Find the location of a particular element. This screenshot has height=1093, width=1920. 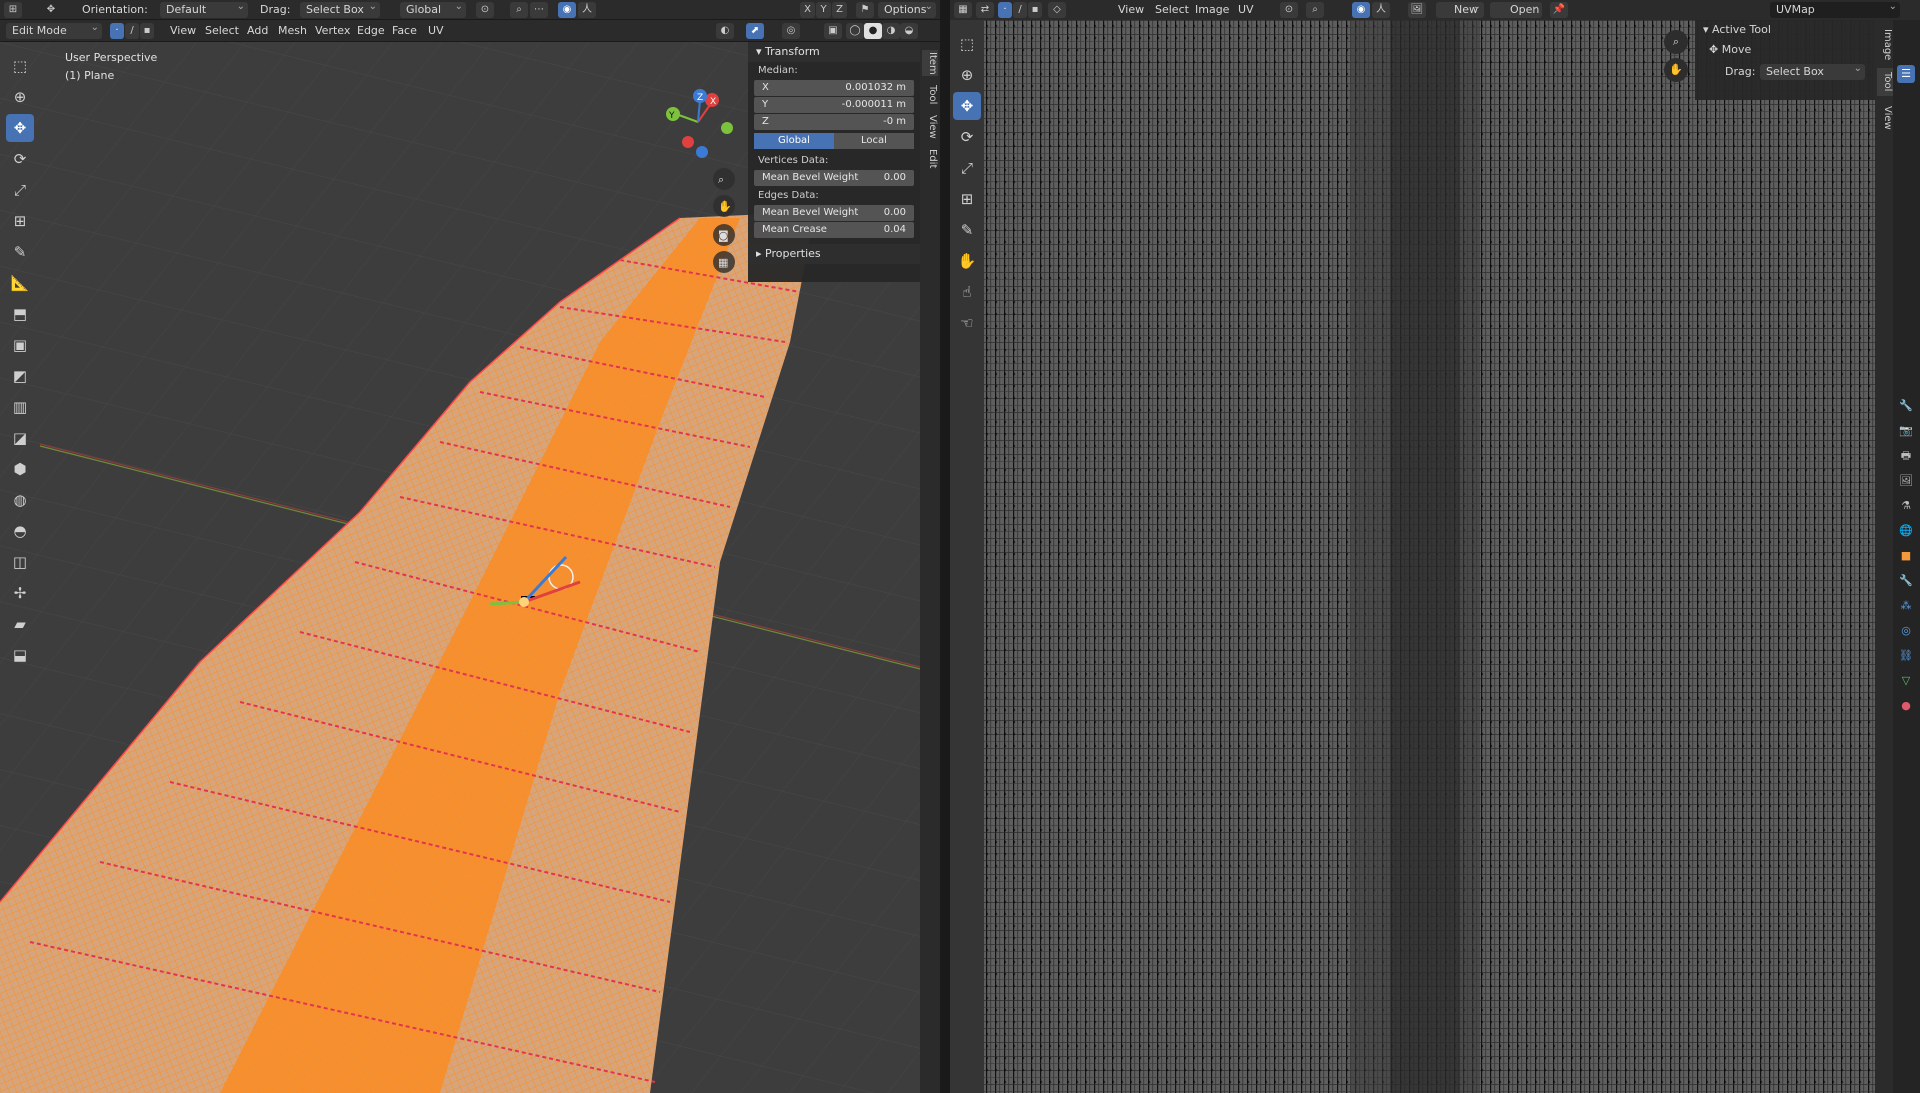

transform-panel-header: ▾ Transform is located at coordinates (834, 52).